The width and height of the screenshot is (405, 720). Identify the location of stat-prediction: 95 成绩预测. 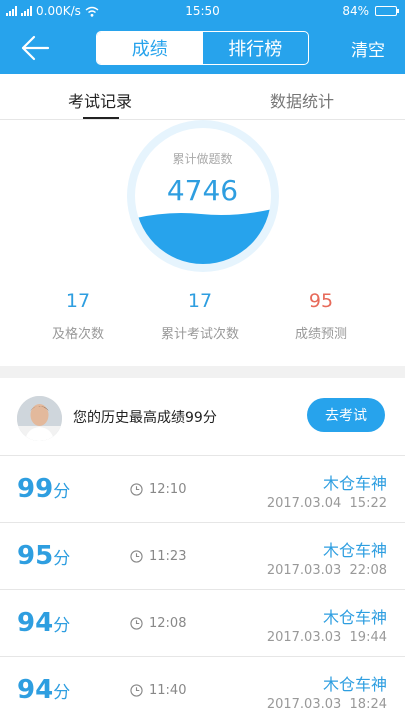
(321, 316).